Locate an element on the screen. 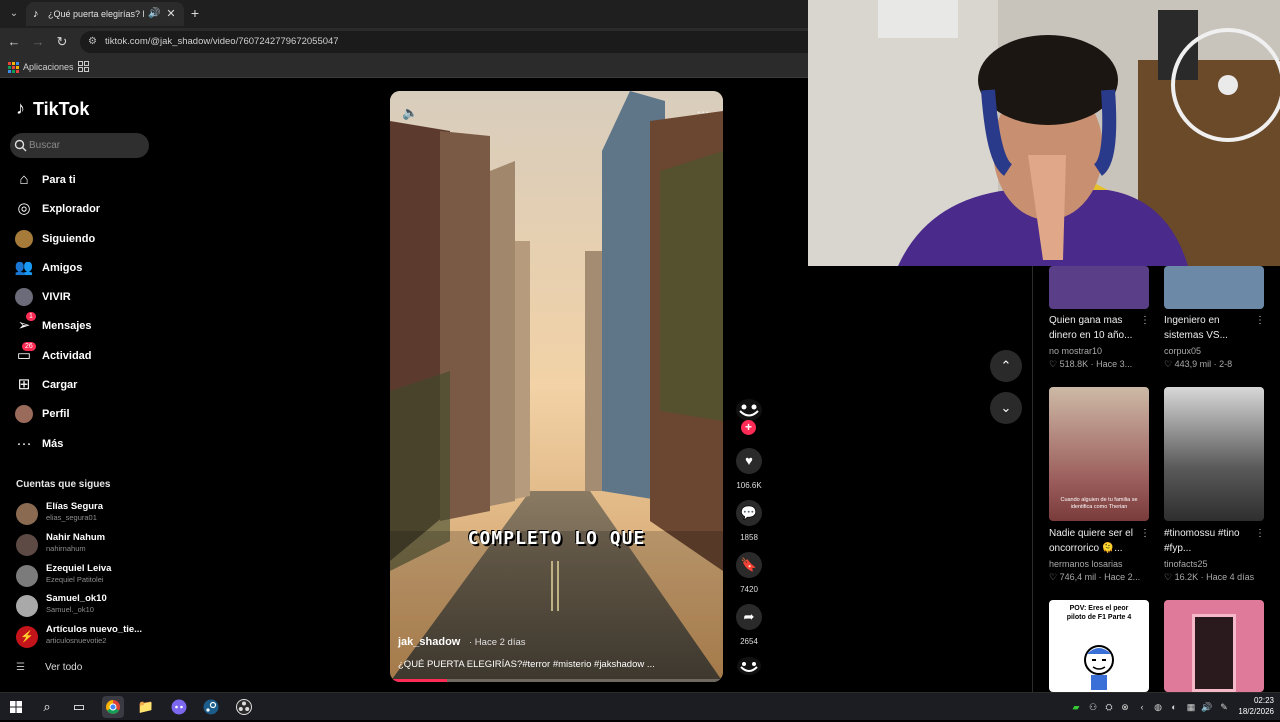 The image size is (1280, 722). nav-upload: ⊞ Cargar is located at coordinates (84, 385).